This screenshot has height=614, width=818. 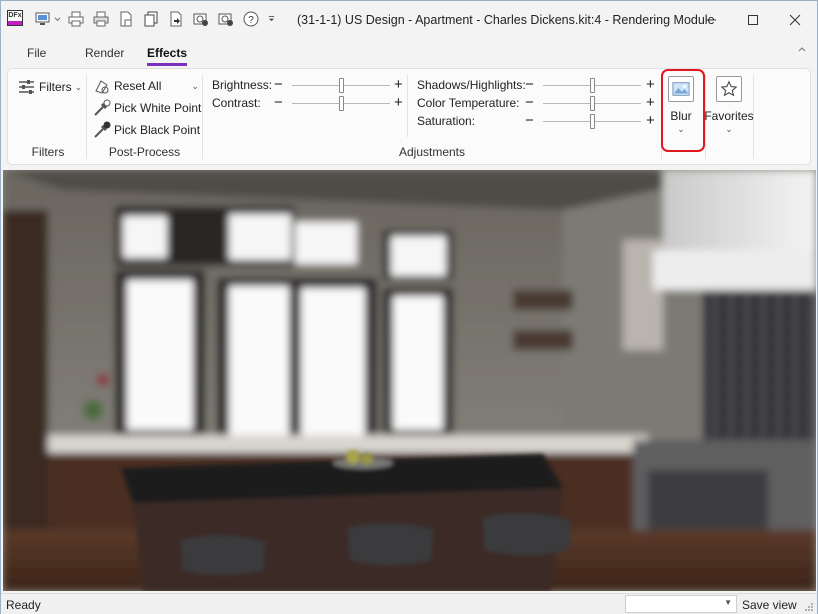 What do you see at coordinates (446, 121) in the screenshot?
I see `saturation-label: Saturation:` at bounding box center [446, 121].